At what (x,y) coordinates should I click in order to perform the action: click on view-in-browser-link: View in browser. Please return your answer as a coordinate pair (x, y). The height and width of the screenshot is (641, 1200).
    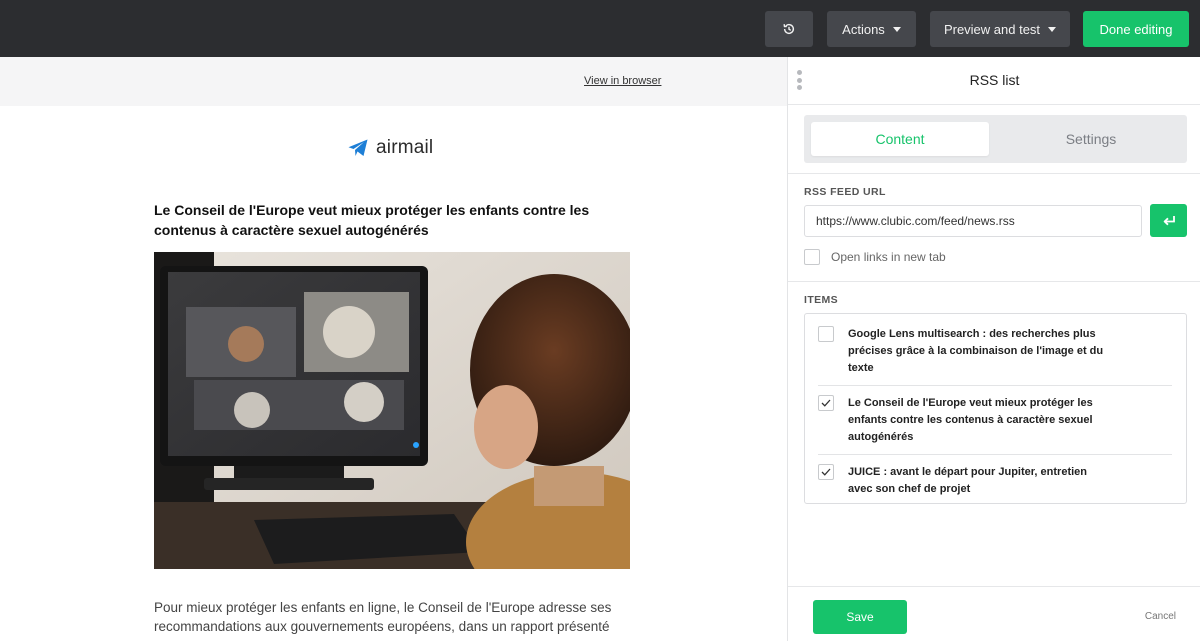
    Looking at the image, I should click on (622, 81).